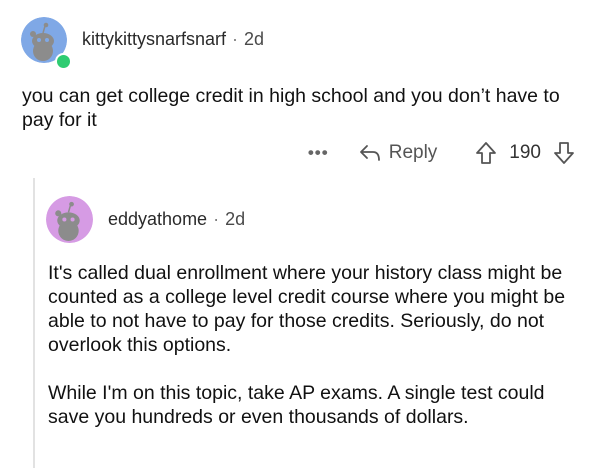 This screenshot has height=468, width=599. Describe the element at coordinates (63, 61) in the screenshot. I see `online-status-dot` at that location.